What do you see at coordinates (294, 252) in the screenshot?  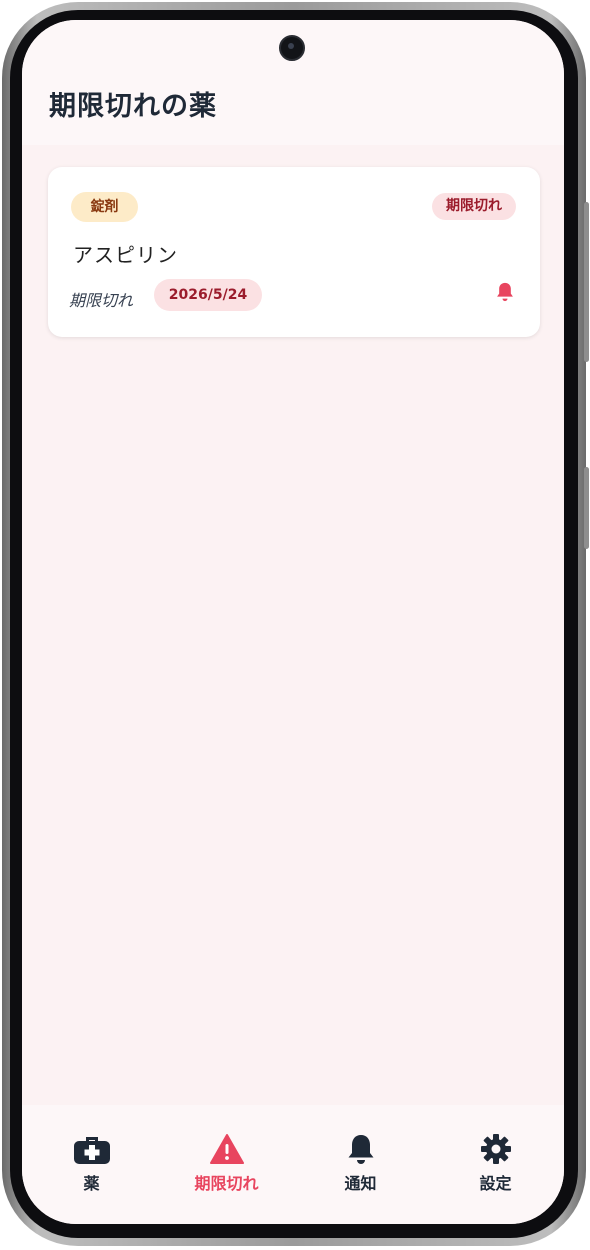 I see `medication-card: 錠剤 期限切れ アスピリン 期限切れ 2026/5/24` at bounding box center [294, 252].